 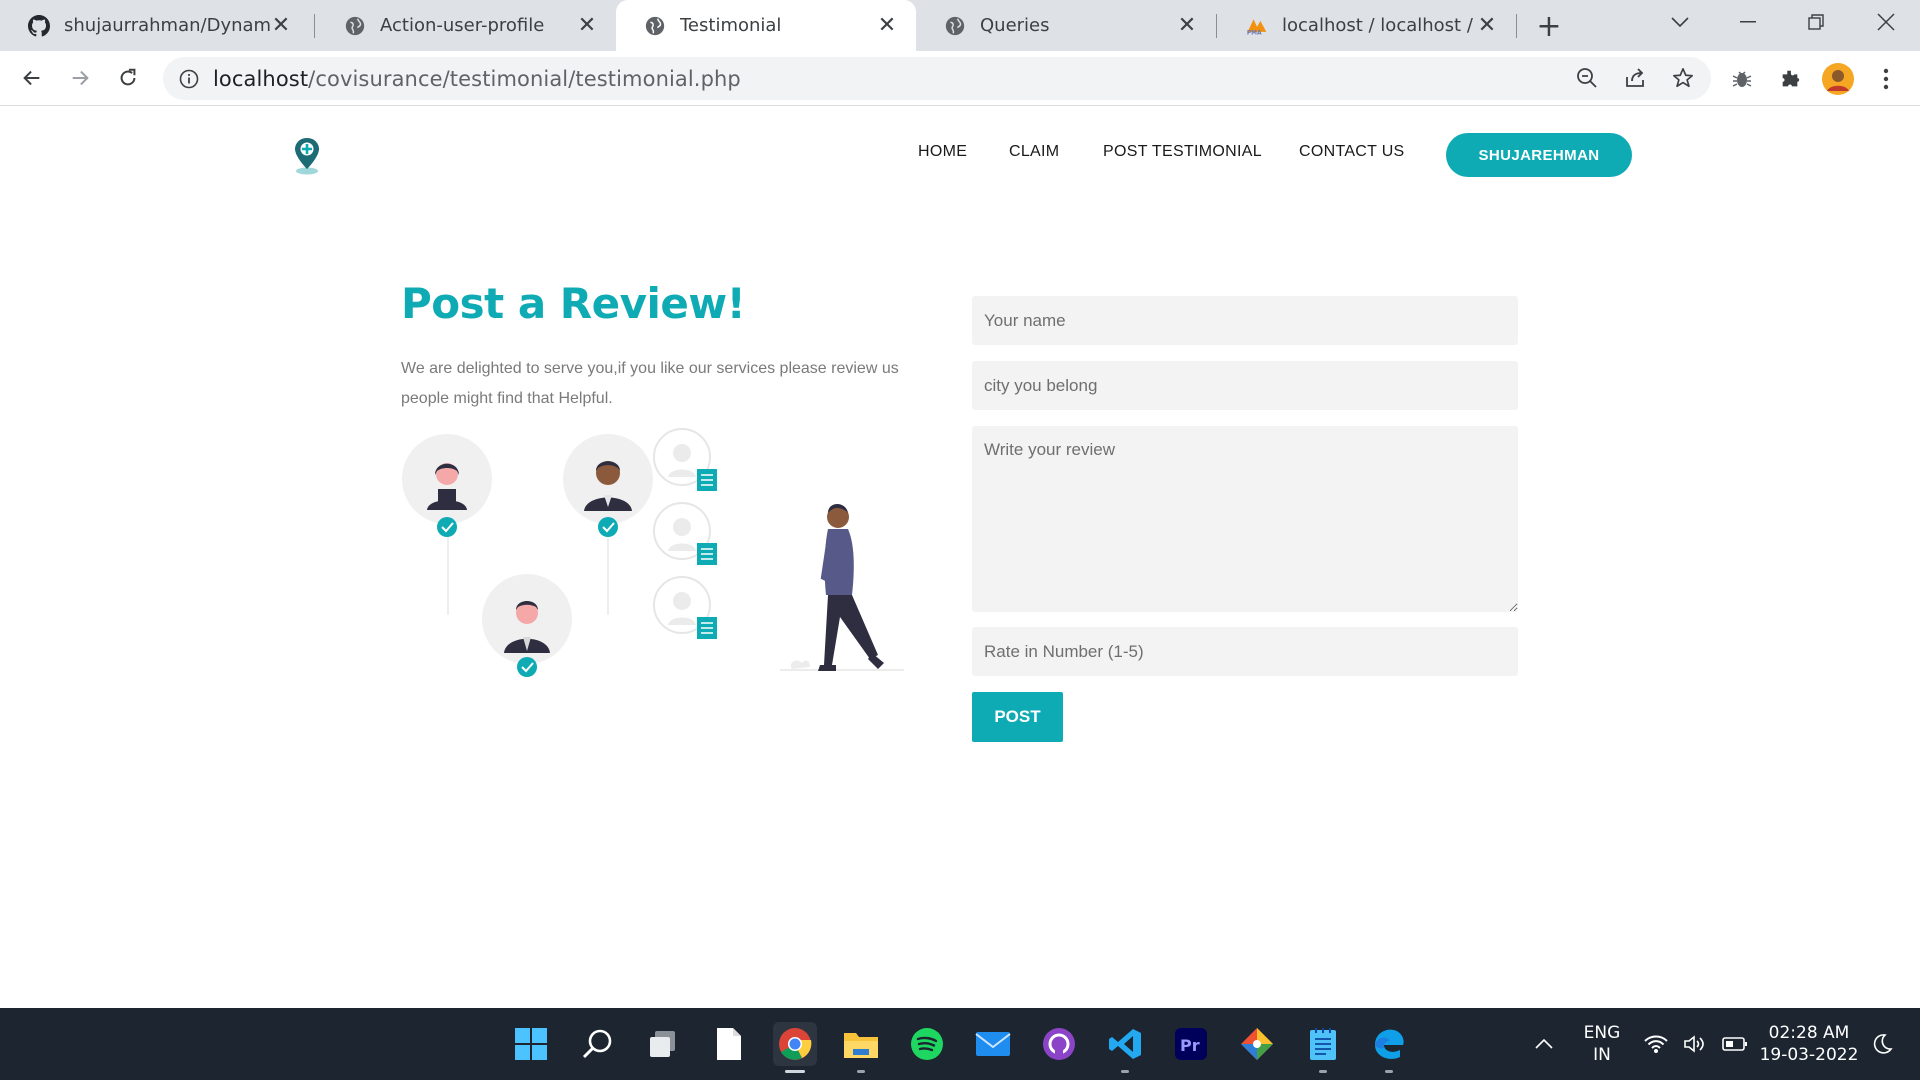 I want to click on nav-contact-us: CONTACT US, so click(x=1352, y=152).